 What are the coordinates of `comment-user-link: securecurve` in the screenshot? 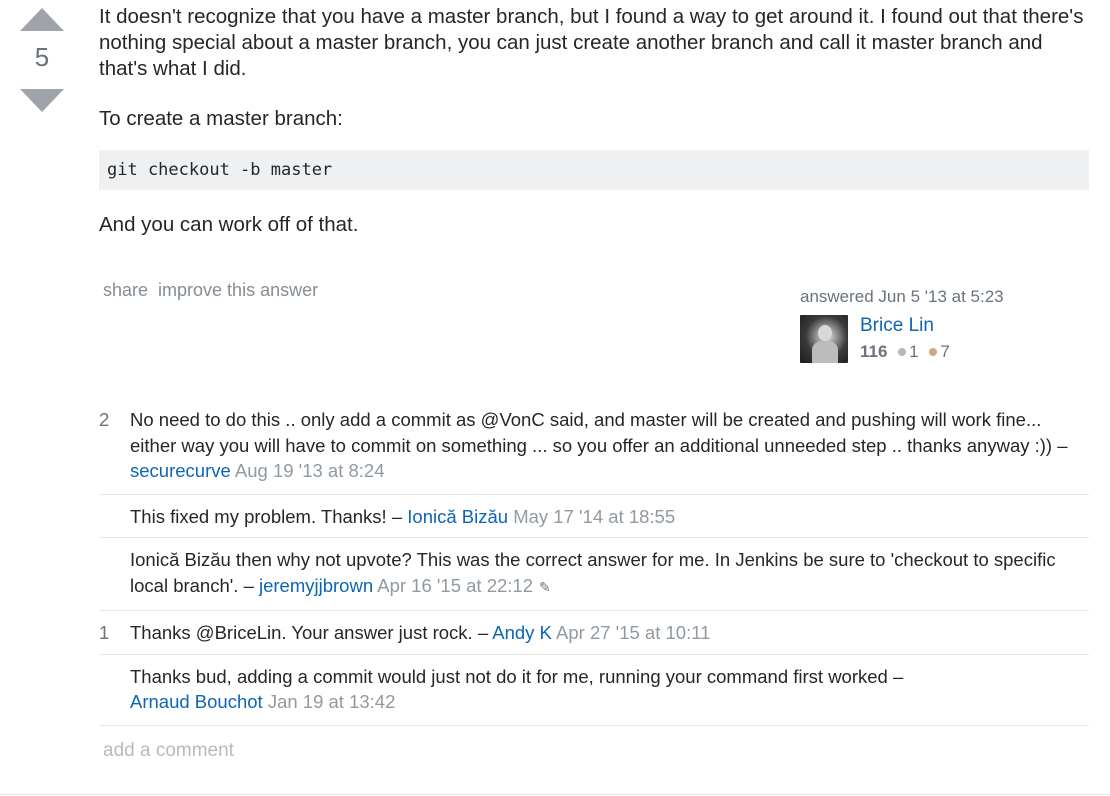 It's located at (180, 470).